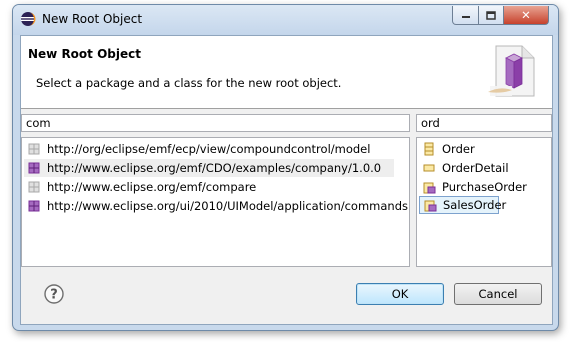 This screenshot has width=573, height=342. I want to click on class-label: OrderDetail, so click(475, 168).